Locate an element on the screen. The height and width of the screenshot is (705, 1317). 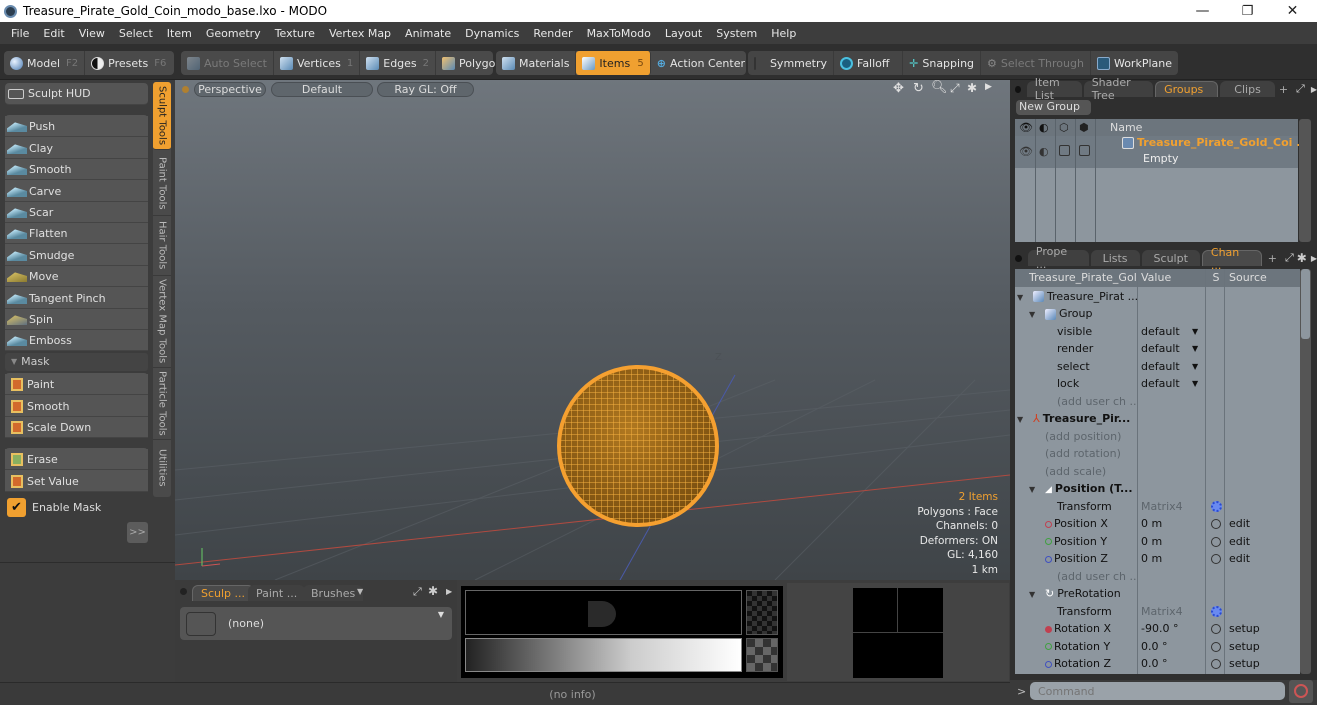
source-column-header: Source is located at coordinates (1246, 277).